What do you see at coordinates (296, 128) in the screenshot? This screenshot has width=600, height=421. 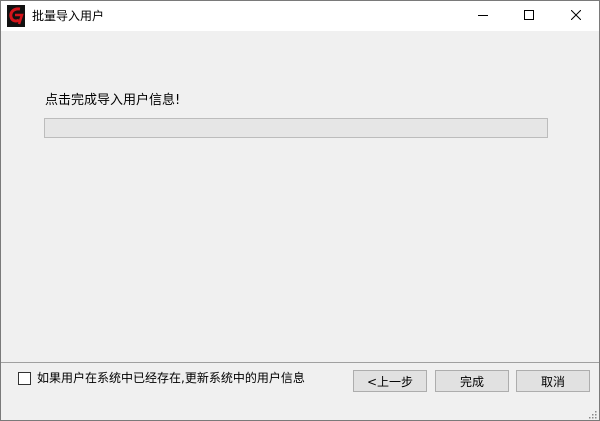 I see `import-progress-bar` at bounding box center [296, 128].